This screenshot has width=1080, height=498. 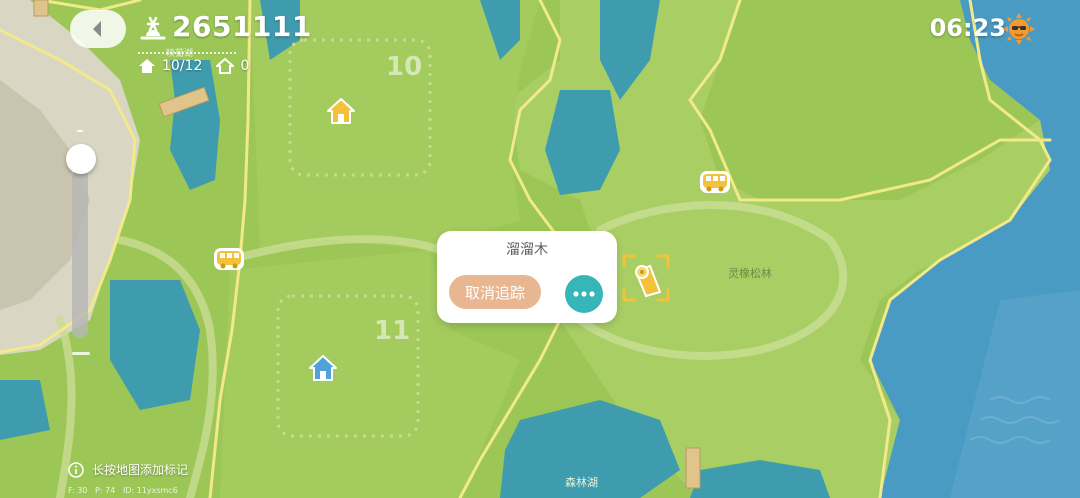 What do you see at coordinates (140, 470) in the screenshot?
I see `map-hint-text: 长按地图添加标记` at bounding box center [140, 470].